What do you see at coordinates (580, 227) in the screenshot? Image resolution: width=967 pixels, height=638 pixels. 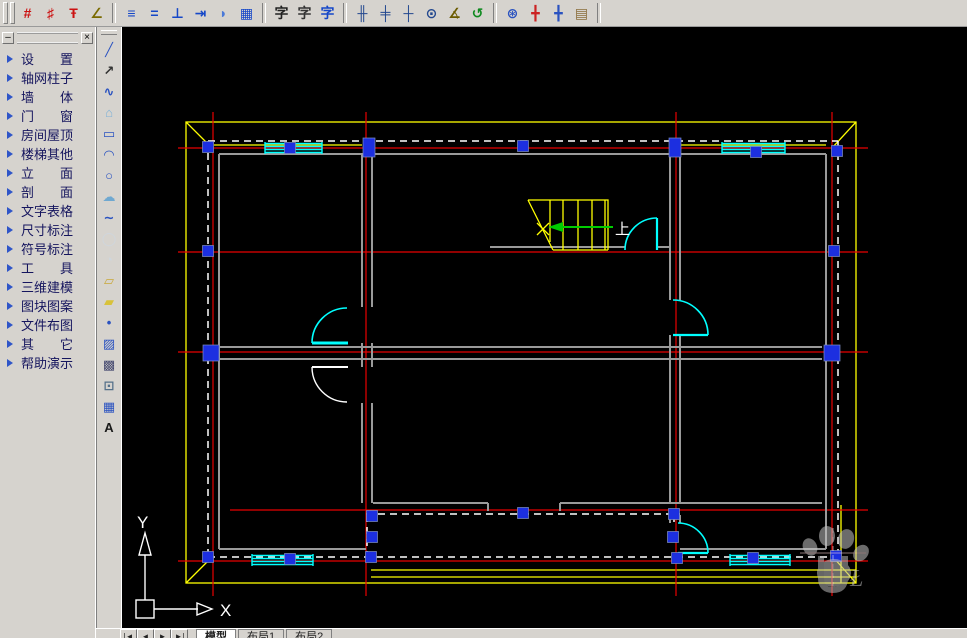 I see `stair-direction-arrow` at bounding box center [580, 227].